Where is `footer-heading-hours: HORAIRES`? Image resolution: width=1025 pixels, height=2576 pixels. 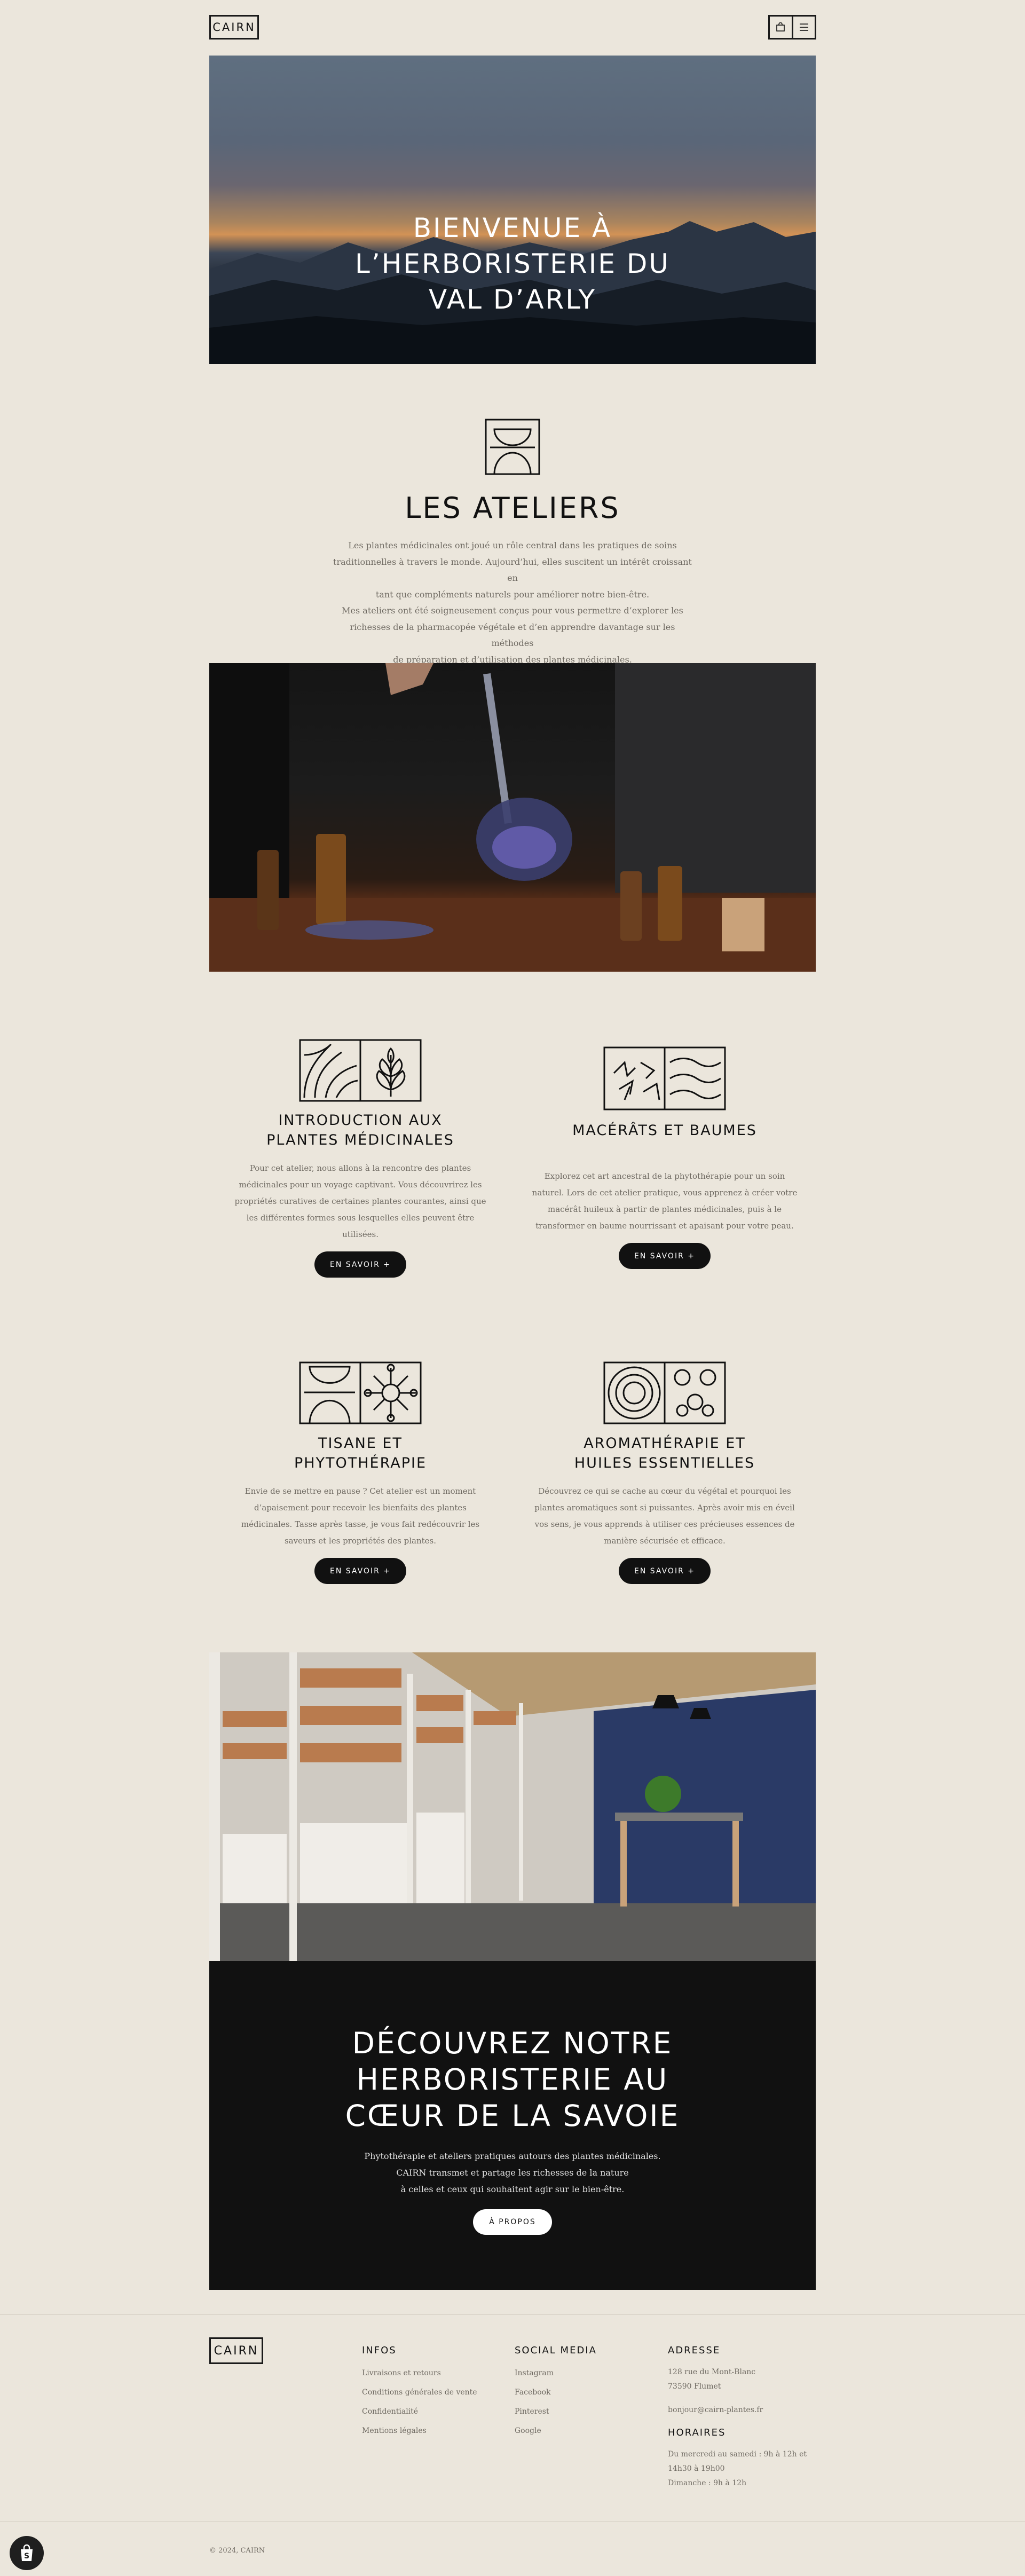 footer-heading-hours: HORAIRES is located at coordinates (697, 2432).